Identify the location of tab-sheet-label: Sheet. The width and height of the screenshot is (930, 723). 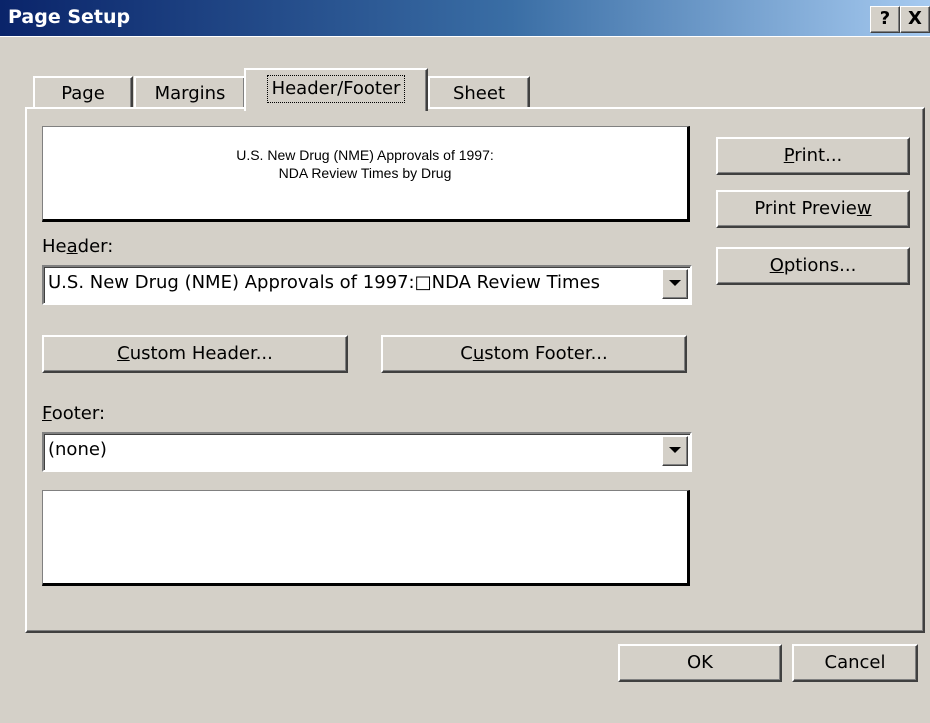
(479, 93).